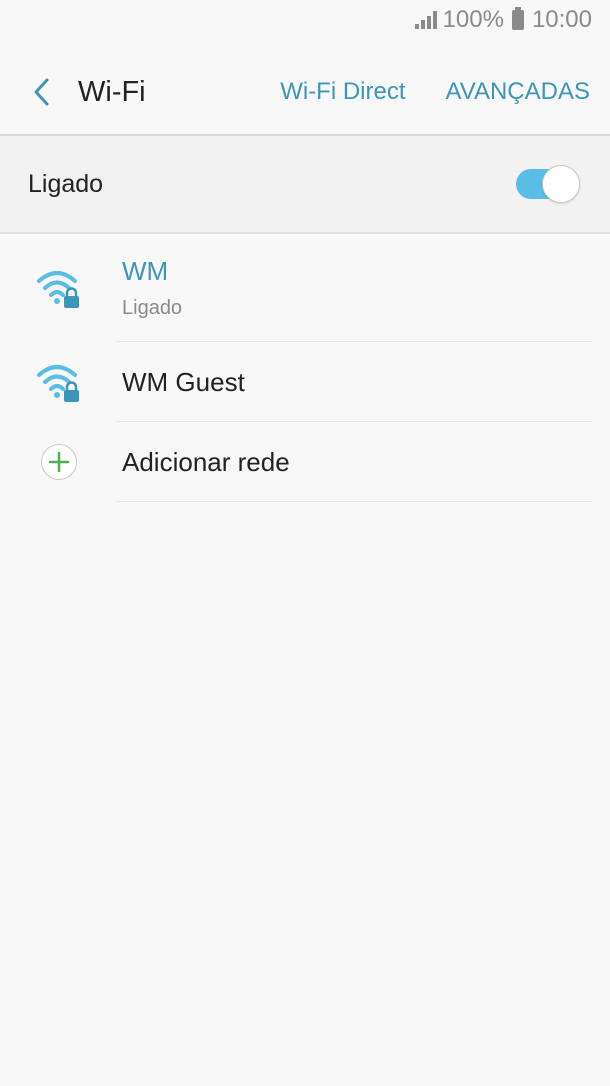 This screenshot has height=1086, width=610. I want to click on status-bar: 100% 10:00, so click(305, 20).